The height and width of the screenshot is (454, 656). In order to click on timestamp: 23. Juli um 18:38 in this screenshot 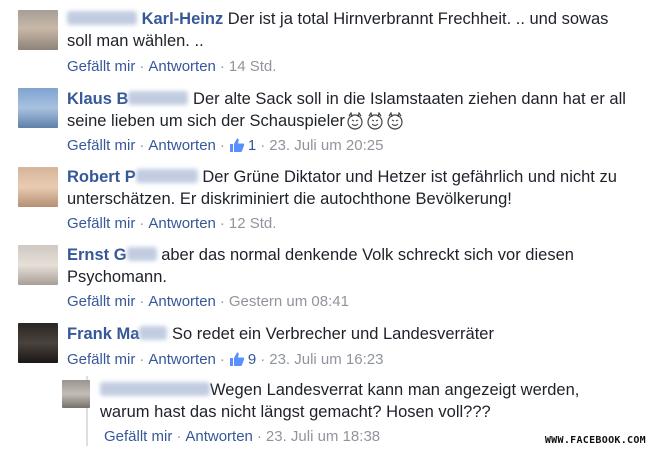, I will do `click(323, 436)`.